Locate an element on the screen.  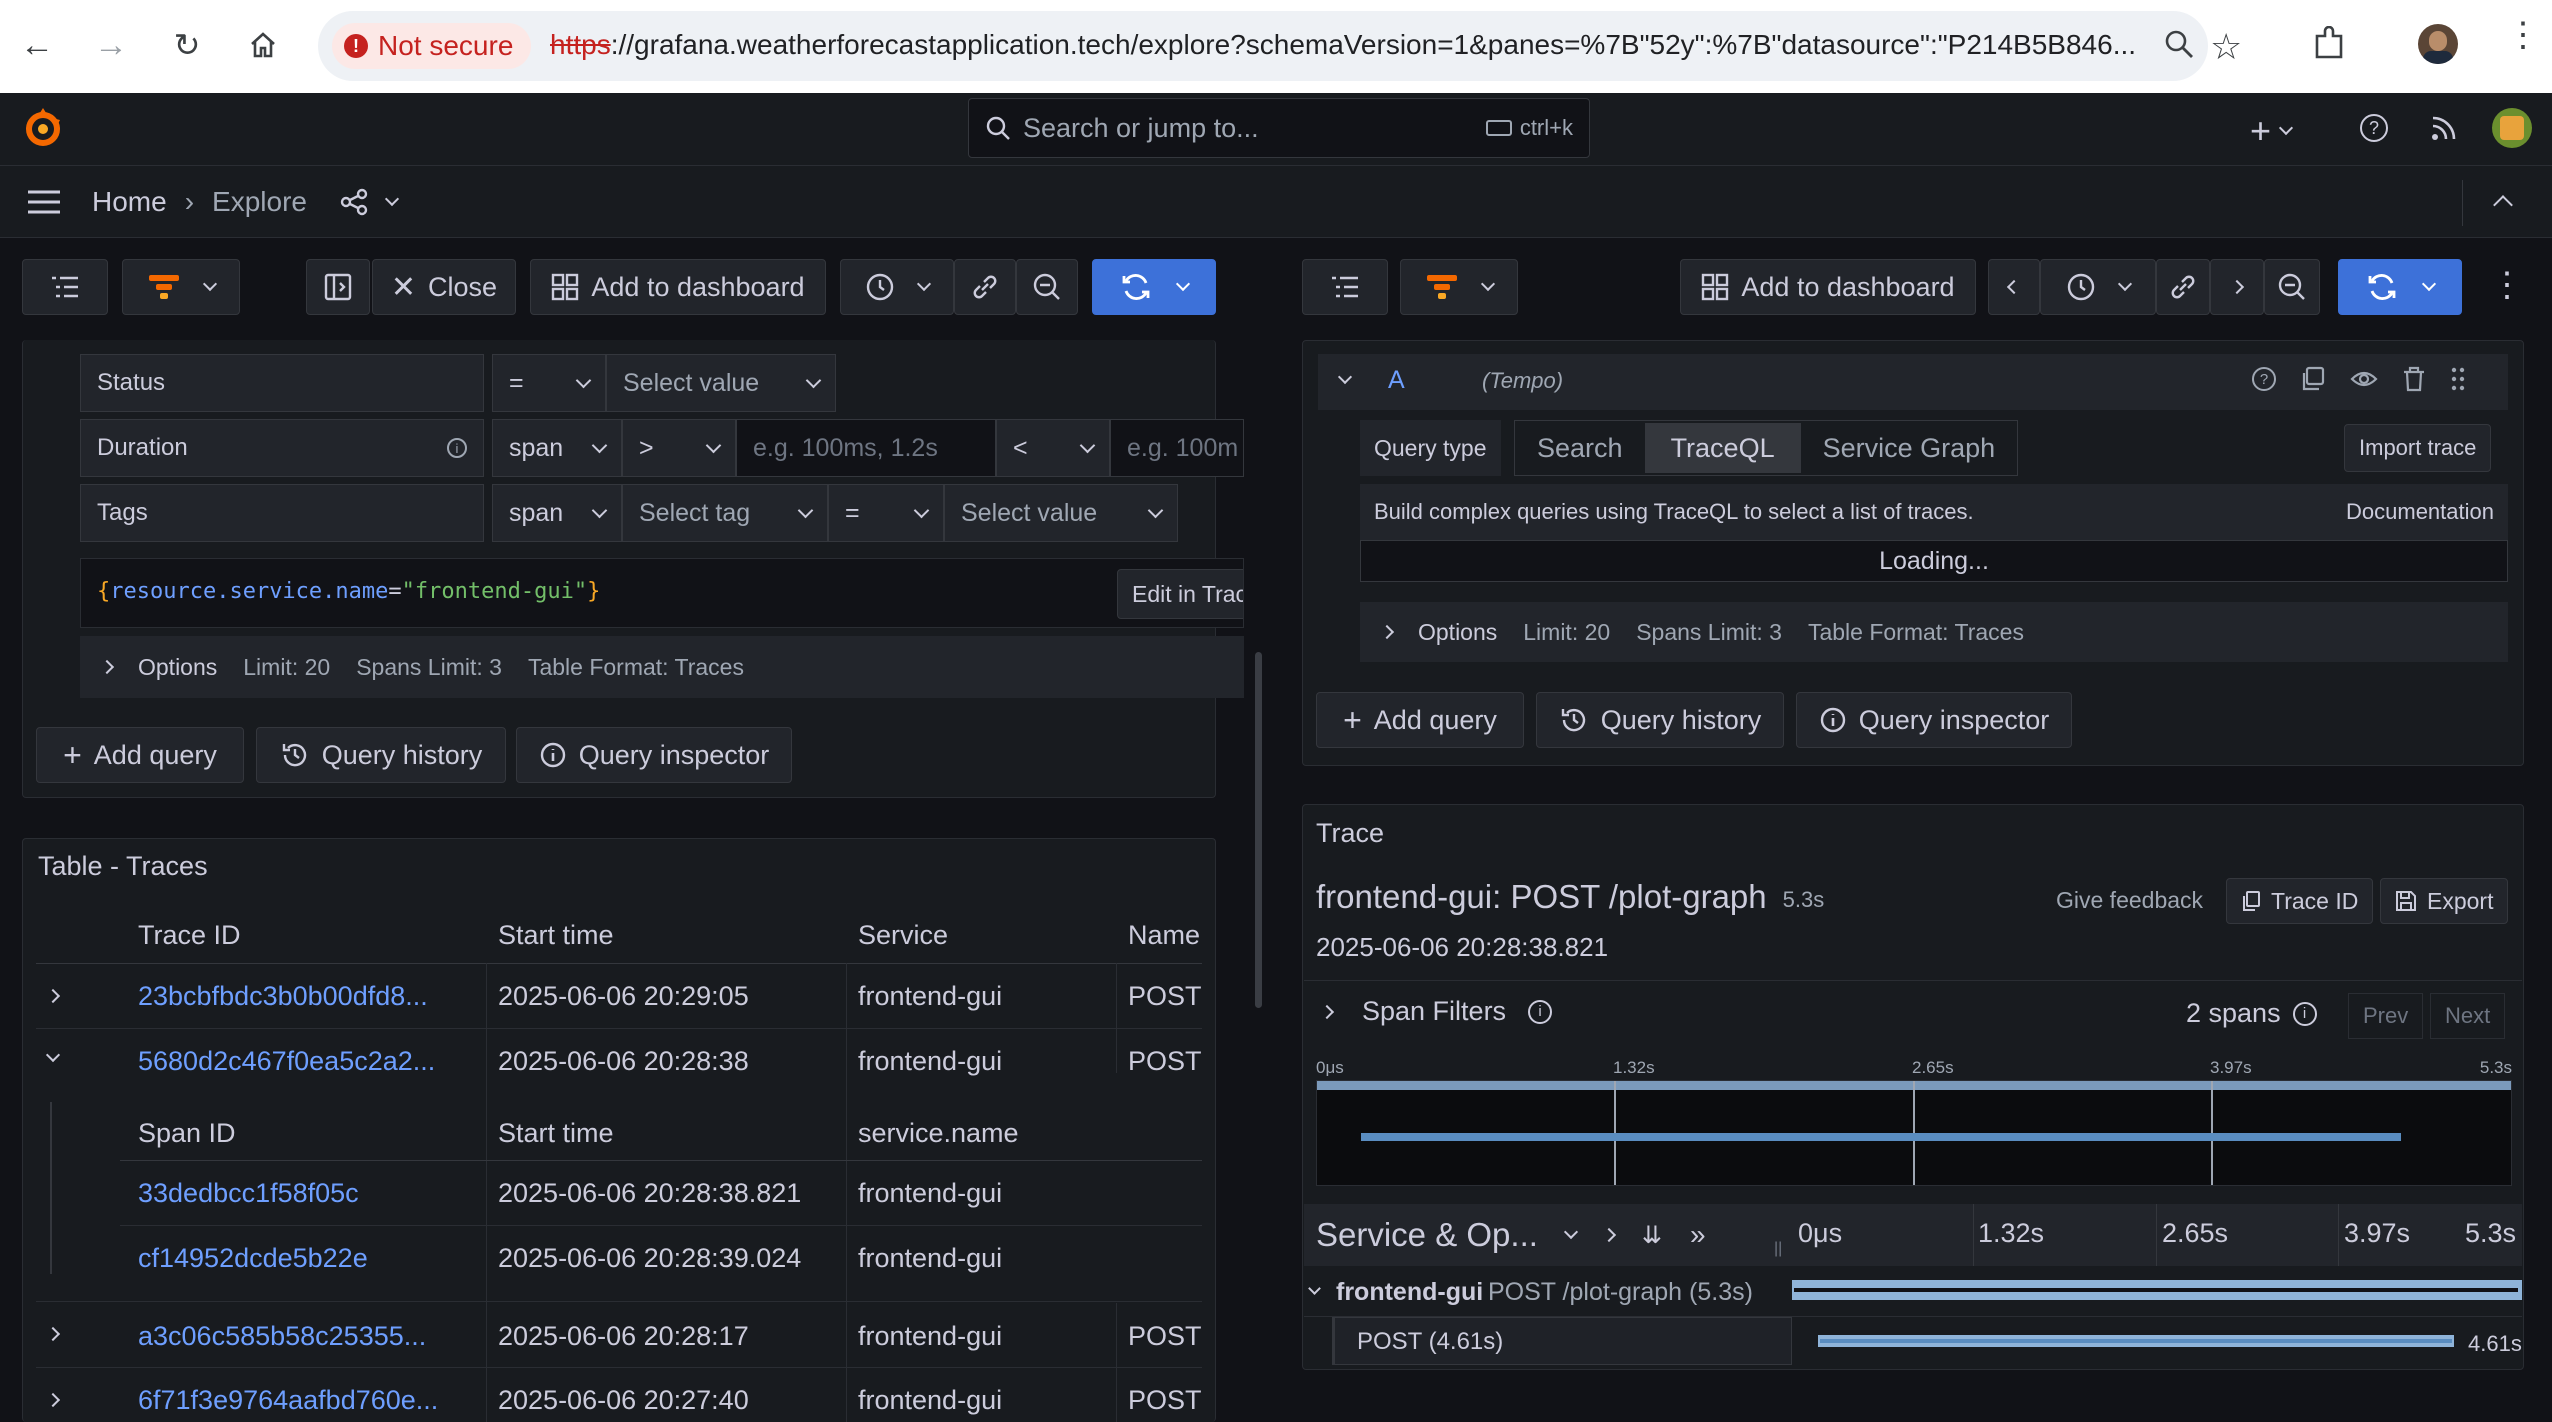
span-row-root: frontend-gui POST /plot-graph (5.3s) is located at coordinates (1913, 1292).